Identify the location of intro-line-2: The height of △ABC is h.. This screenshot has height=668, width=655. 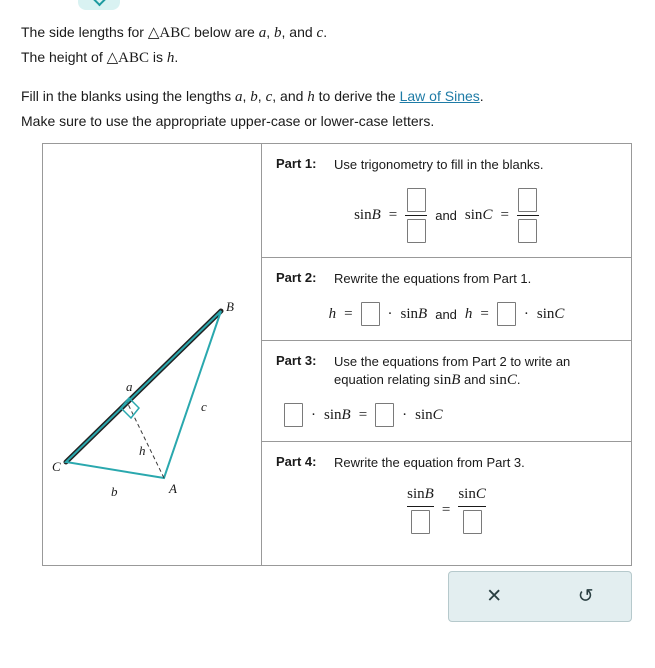
(326, 57).